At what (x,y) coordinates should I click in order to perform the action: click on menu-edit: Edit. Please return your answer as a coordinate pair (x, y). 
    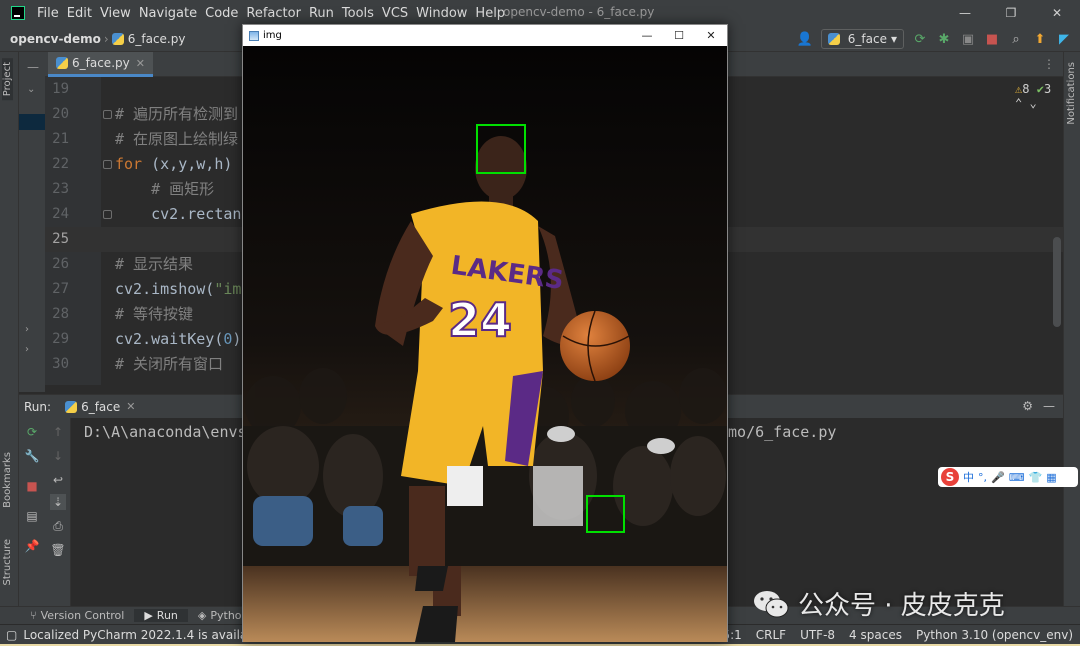
    Looking at the image, I should click on (79, 13).